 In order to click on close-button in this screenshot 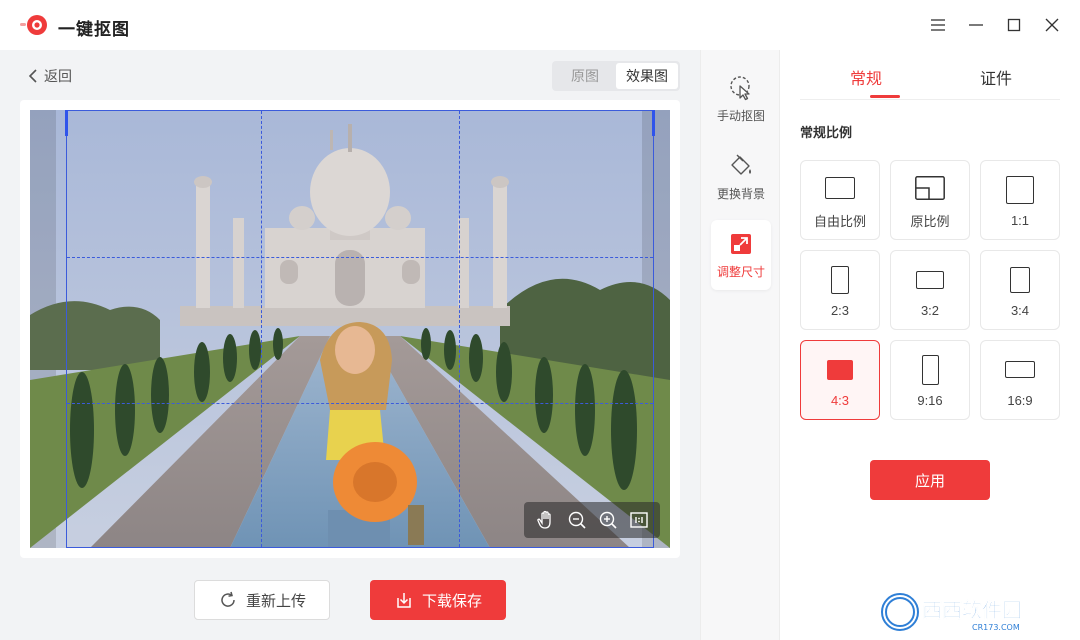, I will do `click(1052, 25)`.